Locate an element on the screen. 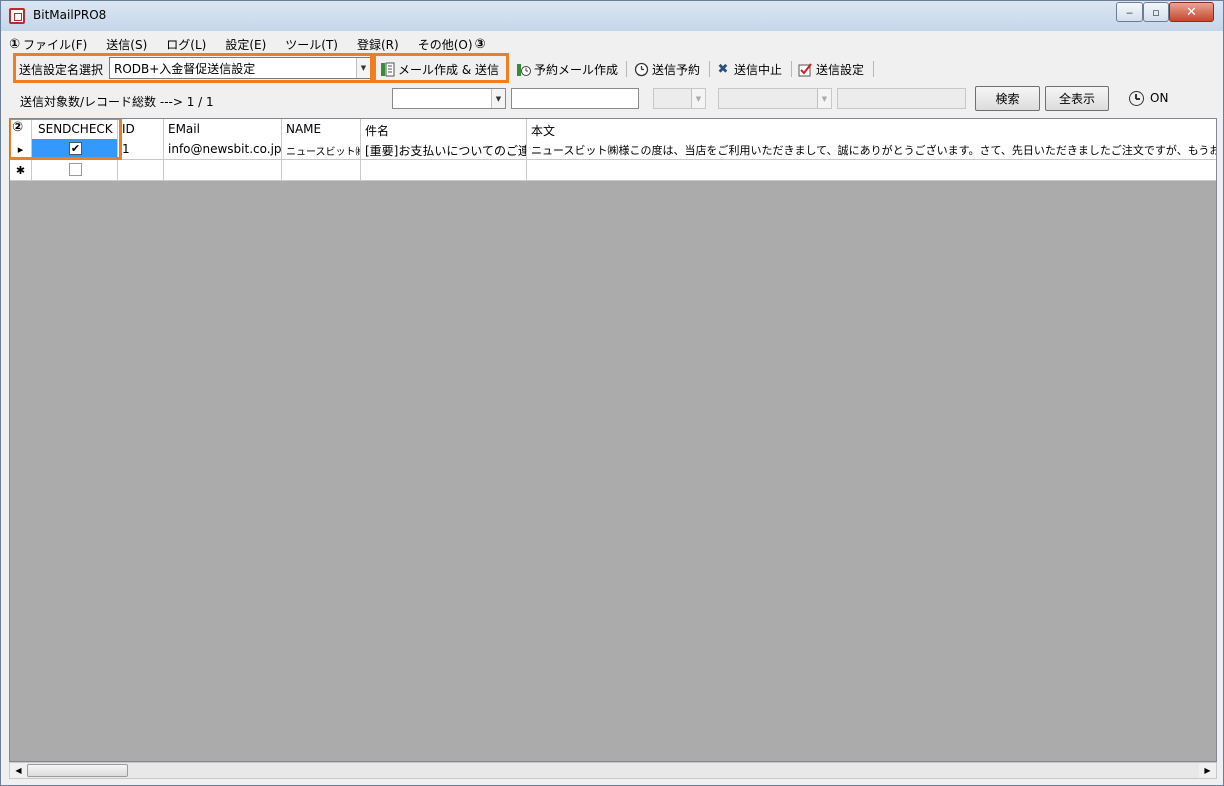 This screenshot has height=786, width=1224. compose-mail-icon is located at coordinates (387, 69).